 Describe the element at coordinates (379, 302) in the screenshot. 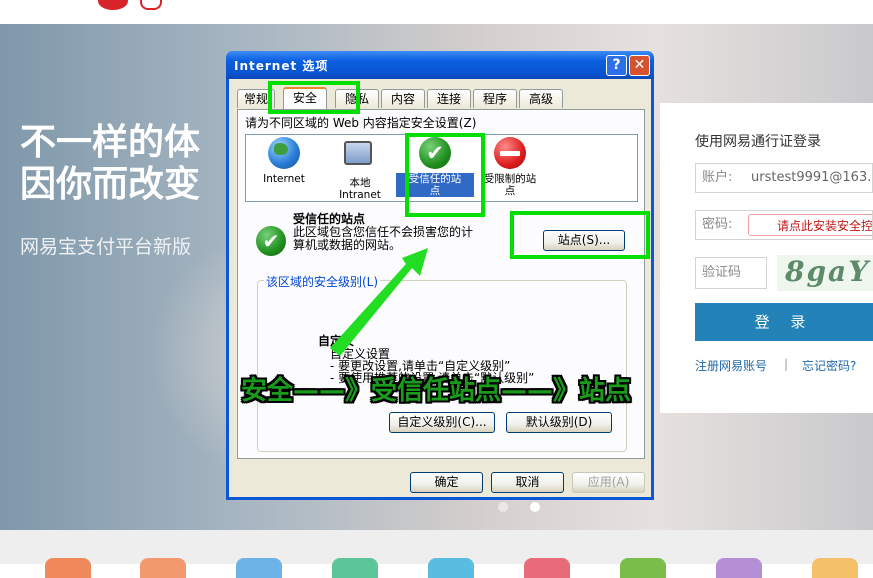

I see `annotation-arrow-icon` at that location.